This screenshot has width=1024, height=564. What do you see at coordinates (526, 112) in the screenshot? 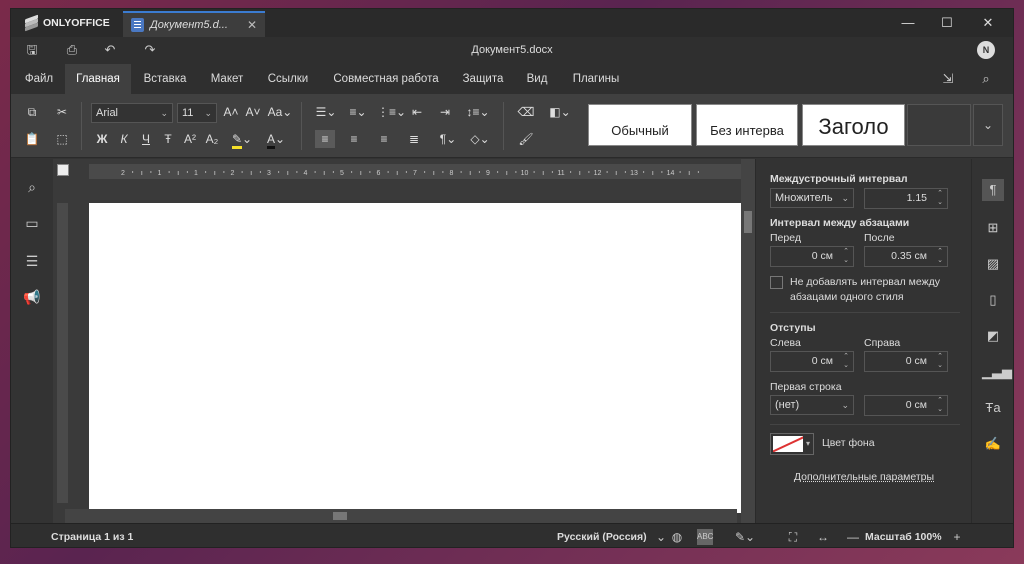
I see `clear-style-icon: ⌫` at bounding box center [526, 112].